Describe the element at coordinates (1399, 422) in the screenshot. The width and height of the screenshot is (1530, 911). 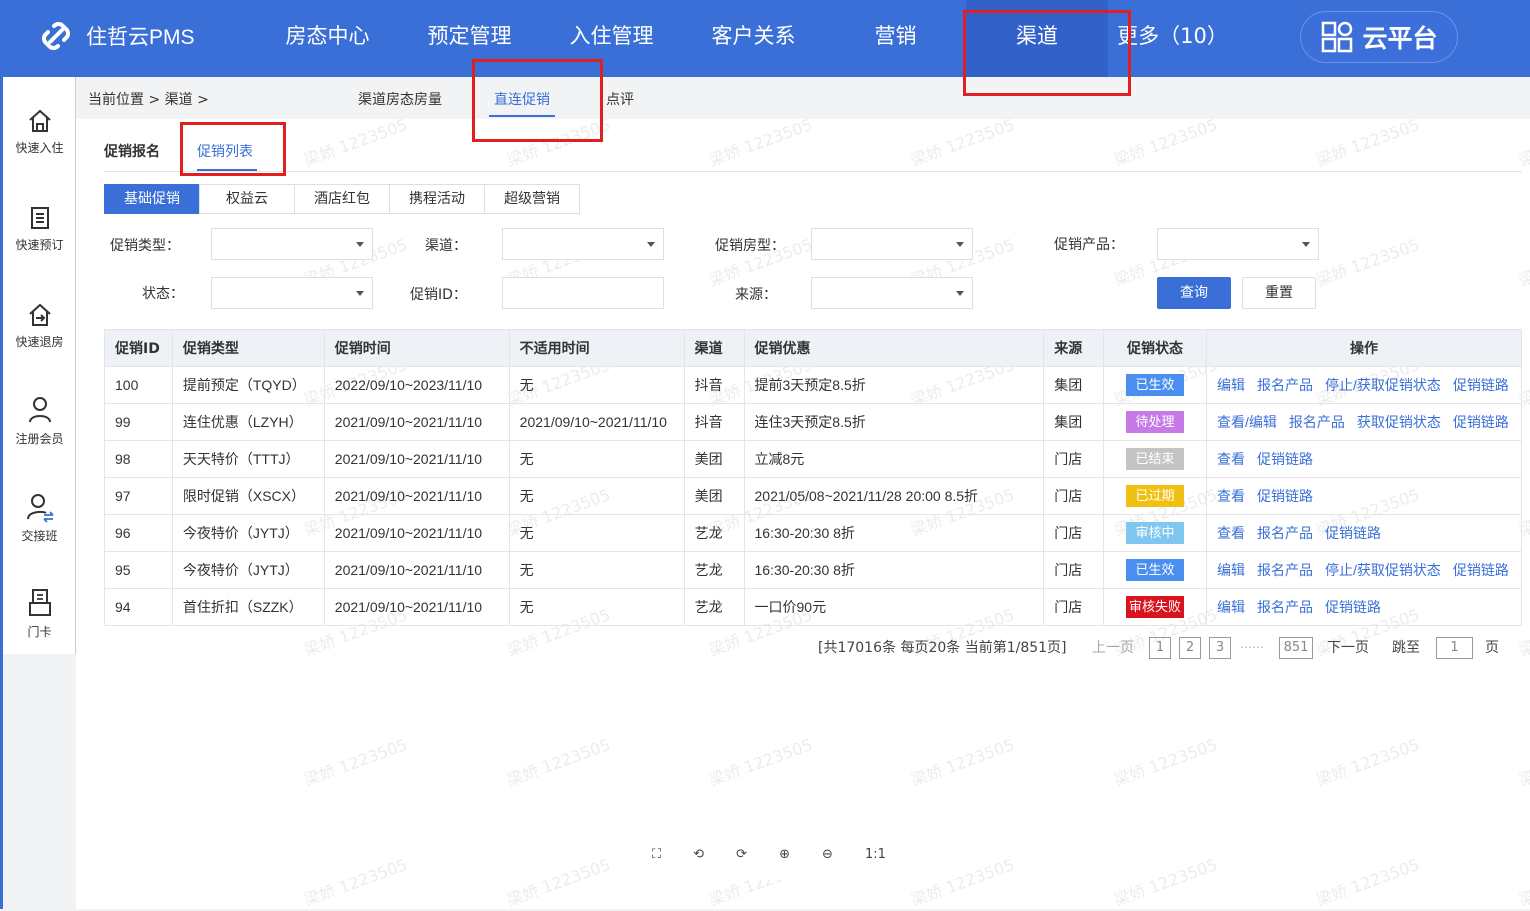
I see `action-link: 获取促销状态` at that location.